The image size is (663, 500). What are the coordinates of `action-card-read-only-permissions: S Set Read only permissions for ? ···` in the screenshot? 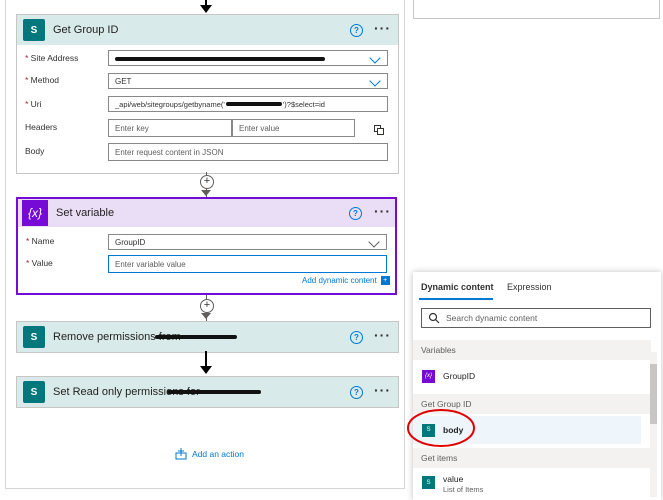 It's located at (207, 392).